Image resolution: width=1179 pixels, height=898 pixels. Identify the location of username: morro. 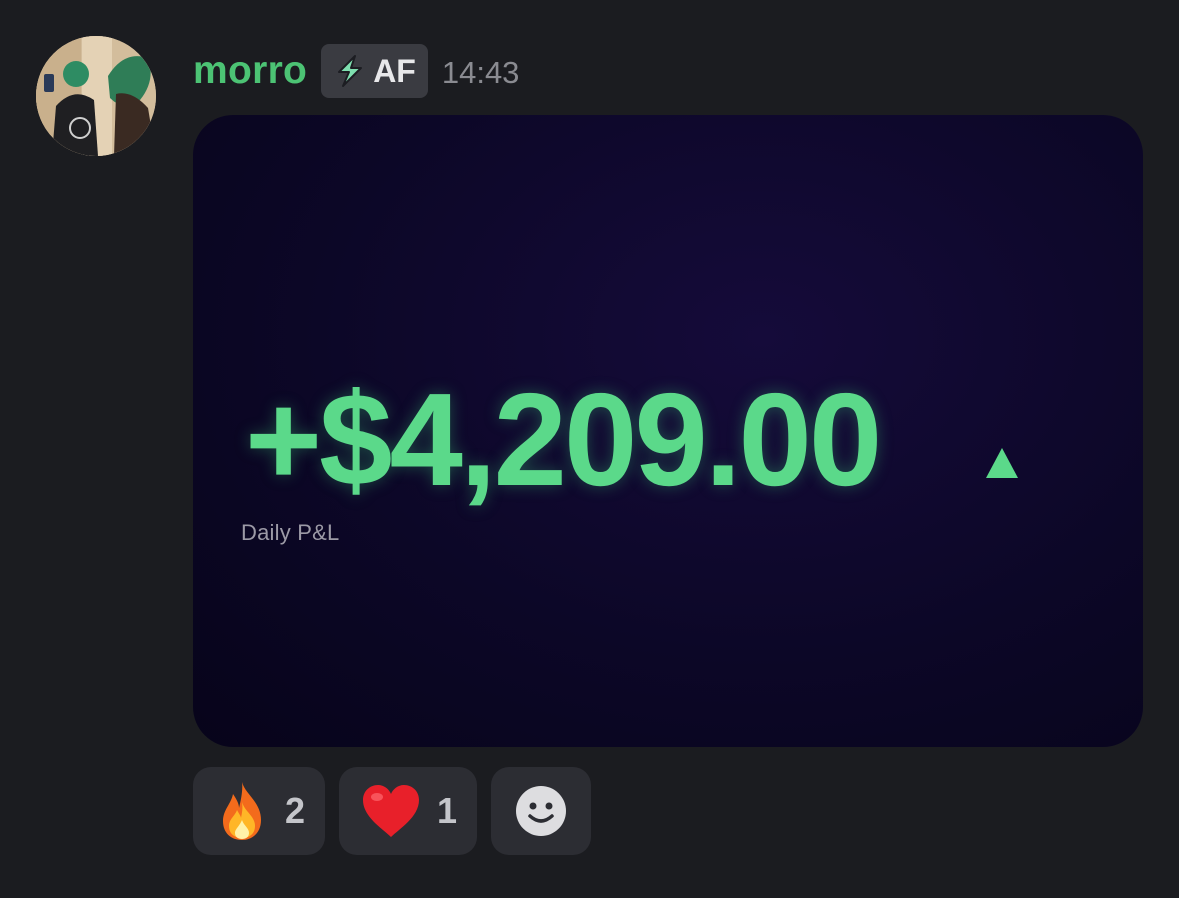
(250, 71).